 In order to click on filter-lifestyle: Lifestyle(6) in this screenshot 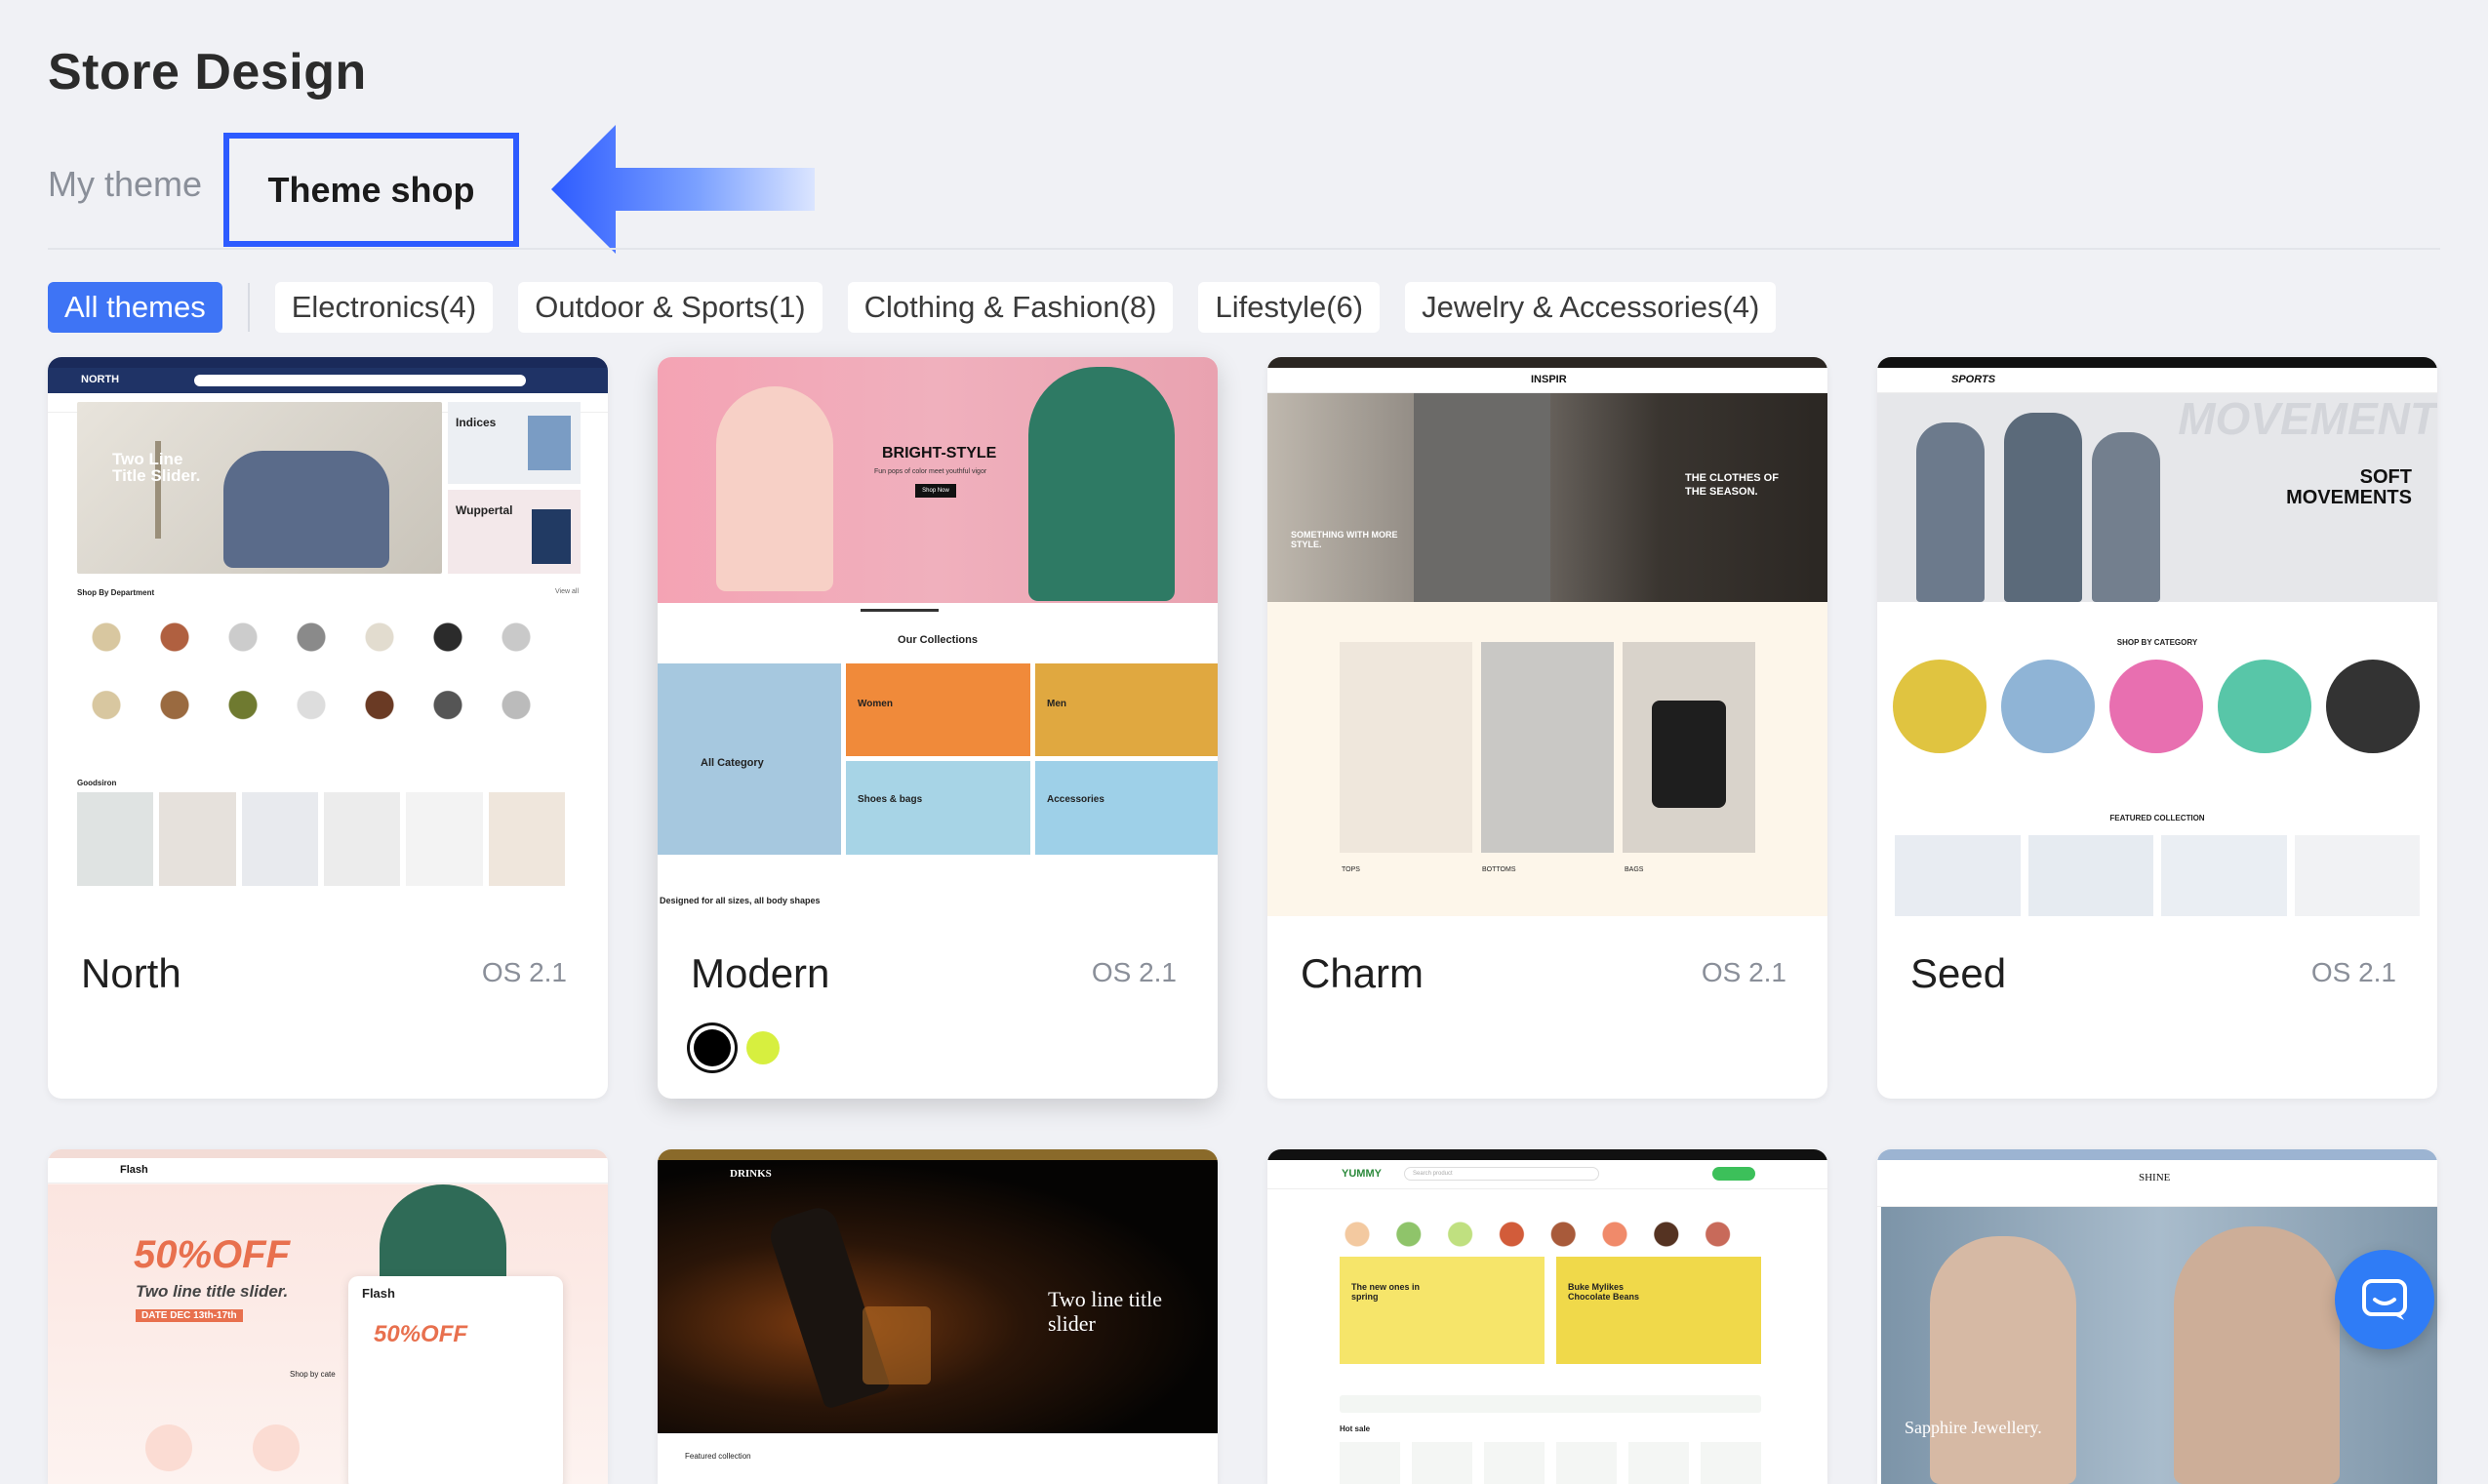, I will do `click(1289, 307)`.